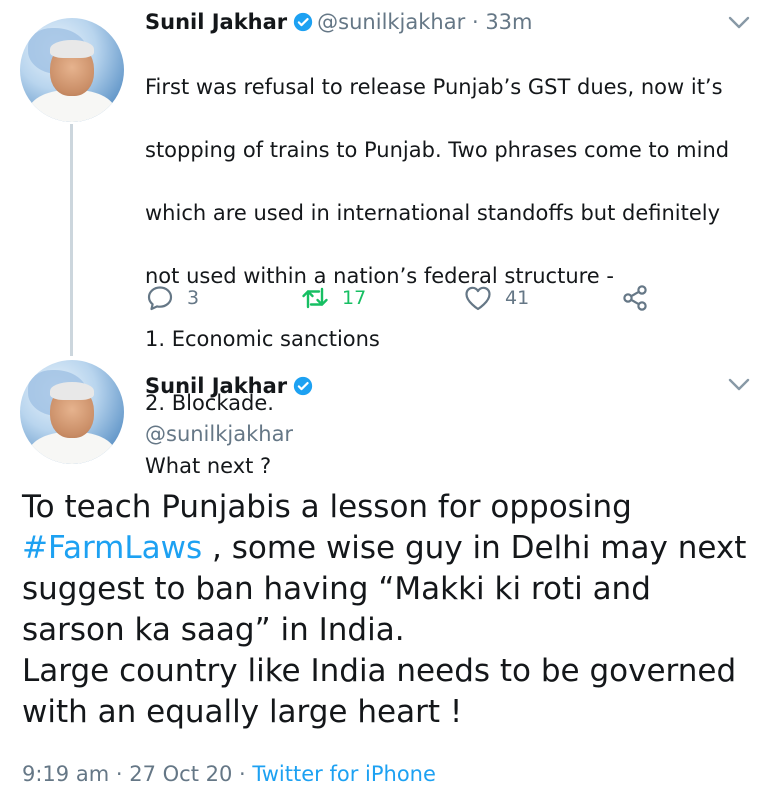  What do you see at coordinates (354, 298) in the screenshot?
I see `retweet-count: 17` at bounding box center [354, 298].